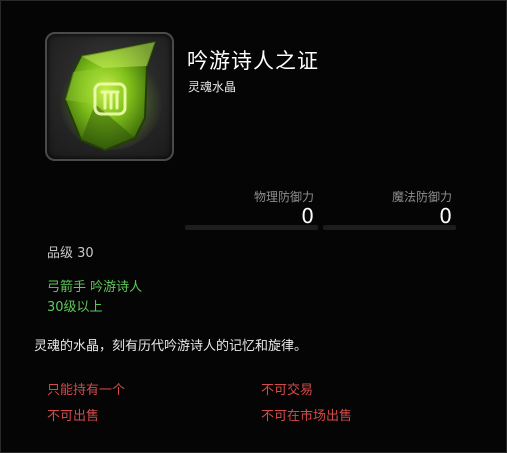 This screenshot has height=453, width=507. What do you see at coordinates (389, 227) in the screenshot?
I see `magic-defense-bar` at bounding box center [389, 227].